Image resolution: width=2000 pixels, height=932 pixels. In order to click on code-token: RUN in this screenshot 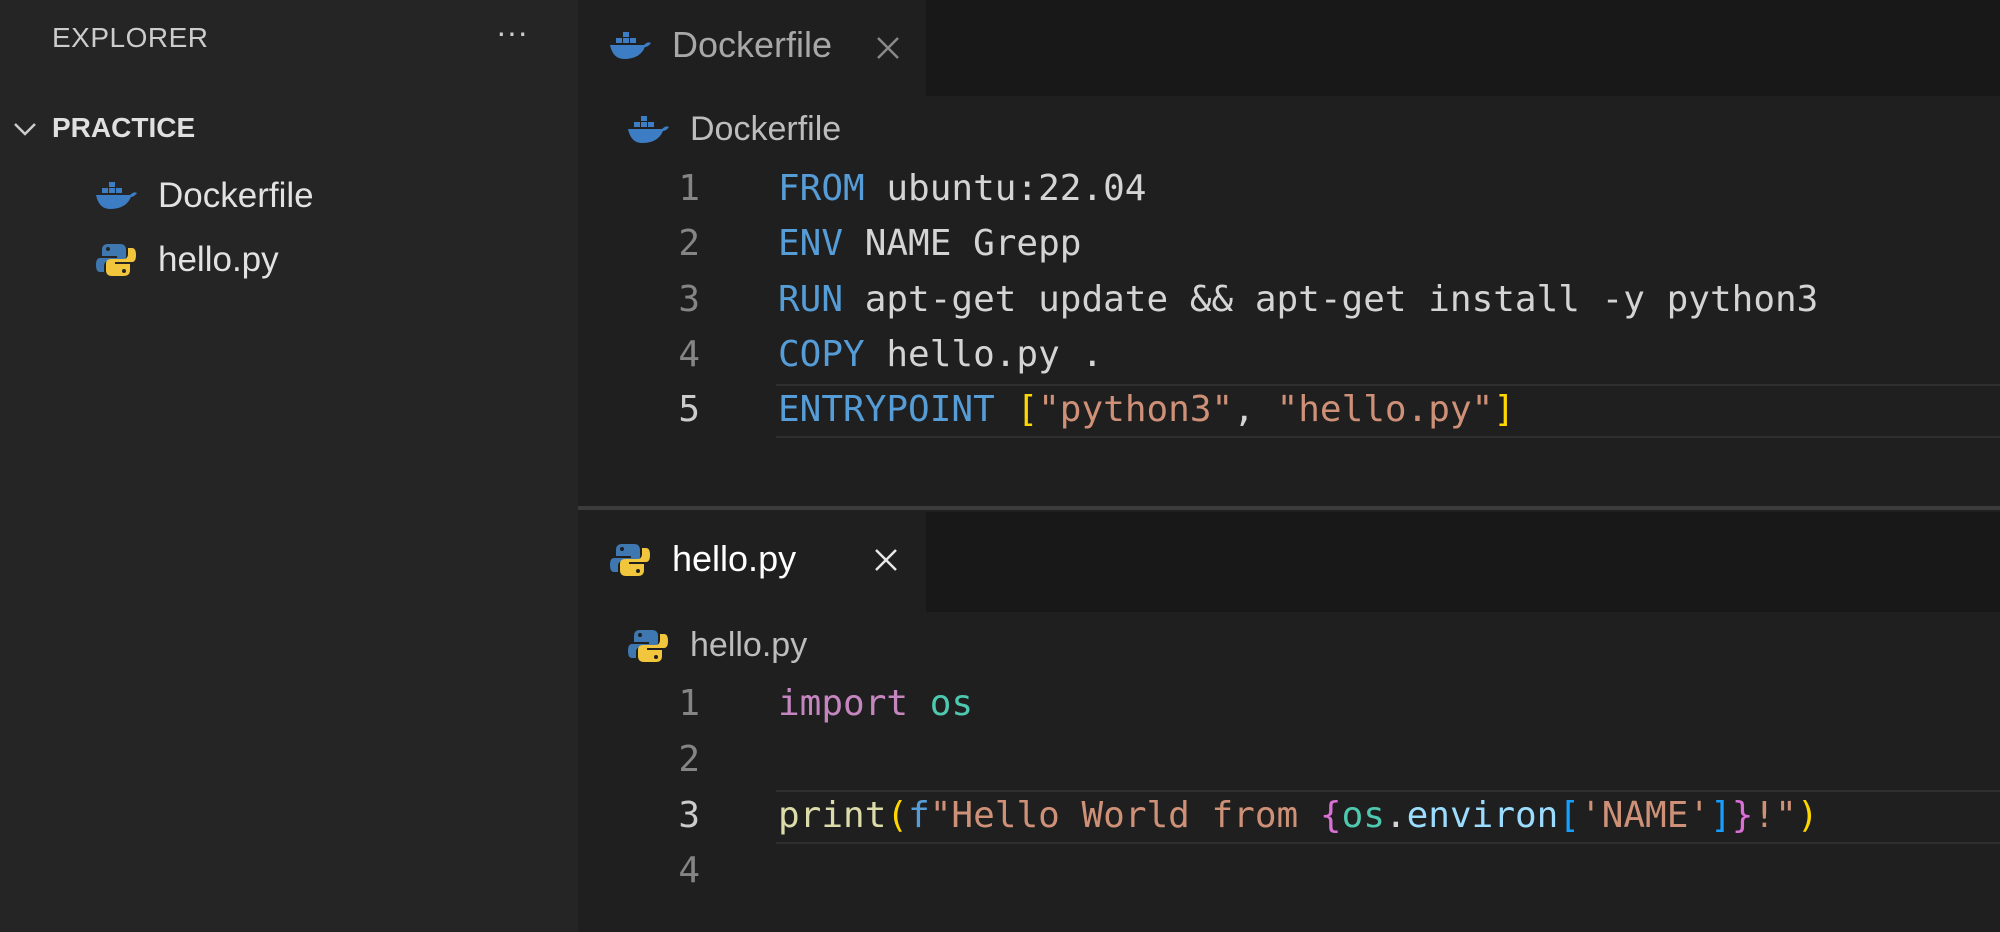, I will do `click(811, 299)`.